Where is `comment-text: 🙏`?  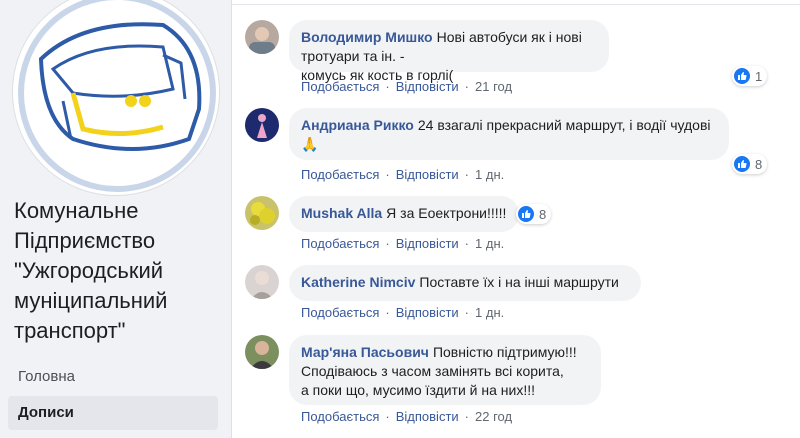 comment-text: 🙏 is located at coordinates (310, 144).